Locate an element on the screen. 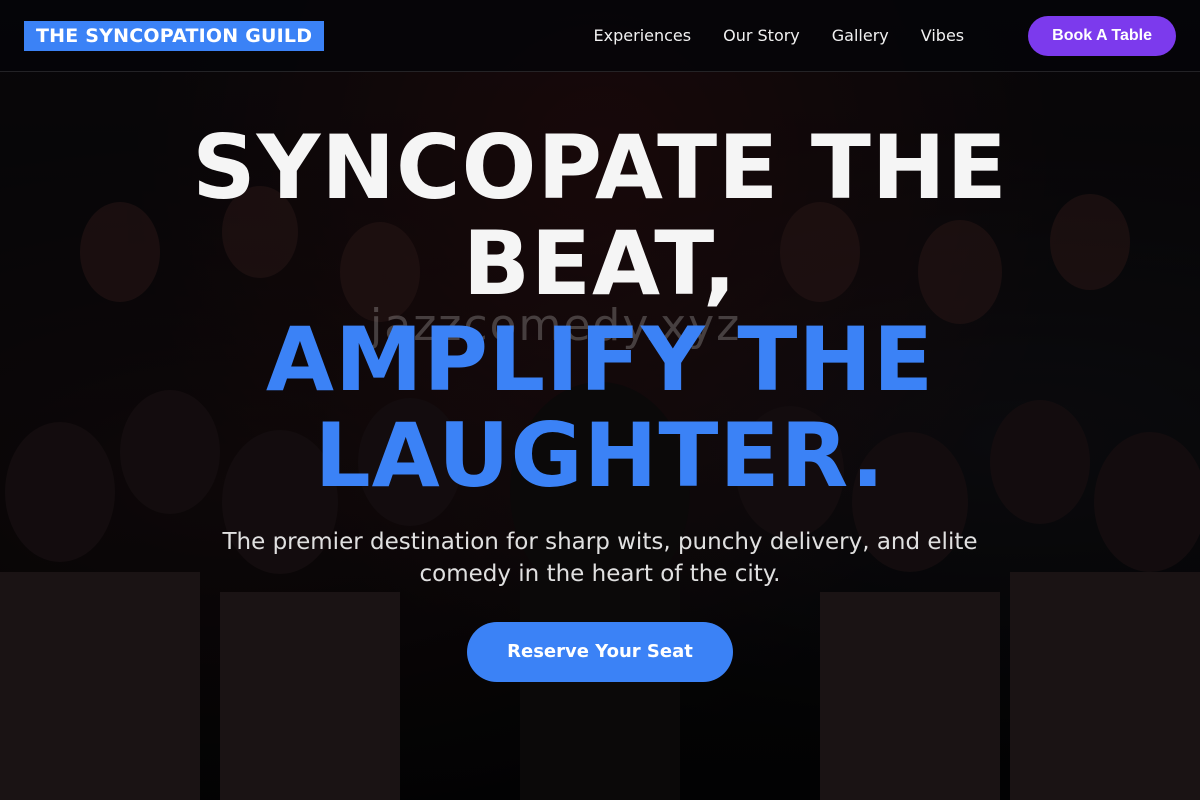  nav-link-our-story: Our Story is located at coordinates (761, 35).